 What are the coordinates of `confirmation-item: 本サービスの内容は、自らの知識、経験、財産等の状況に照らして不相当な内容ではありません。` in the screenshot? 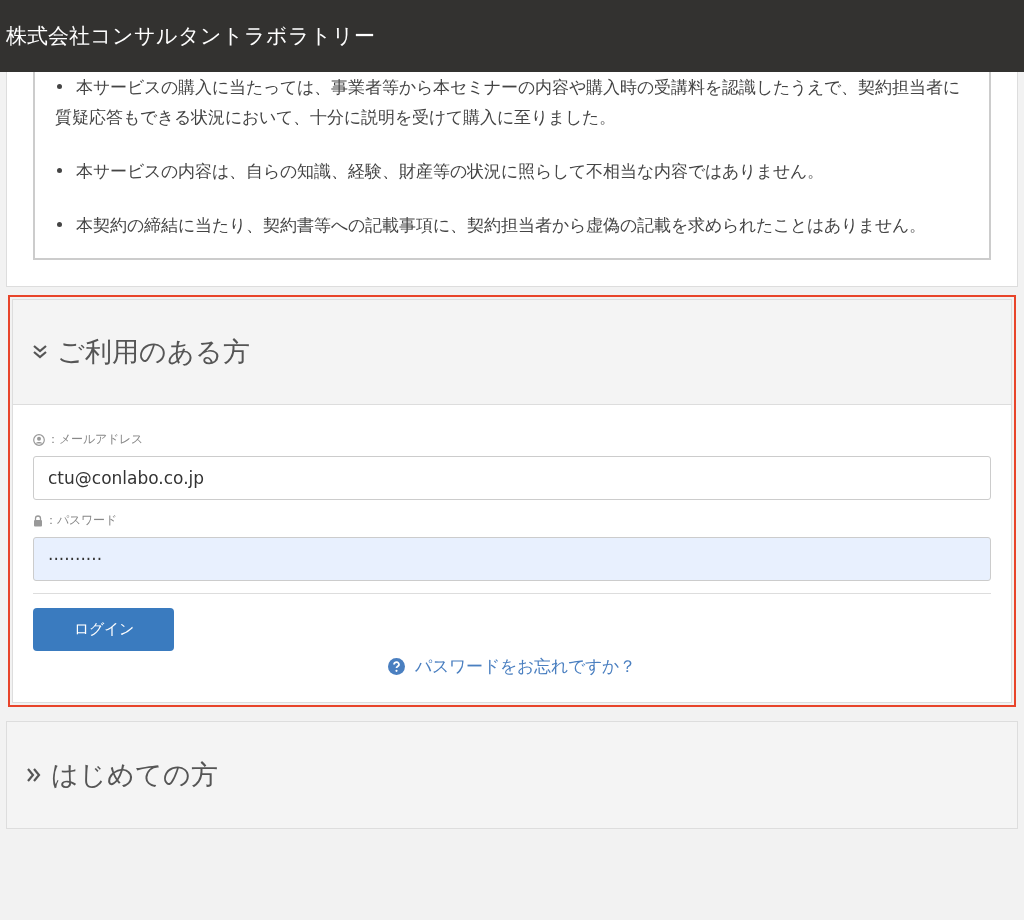 It's located at (512, 171).